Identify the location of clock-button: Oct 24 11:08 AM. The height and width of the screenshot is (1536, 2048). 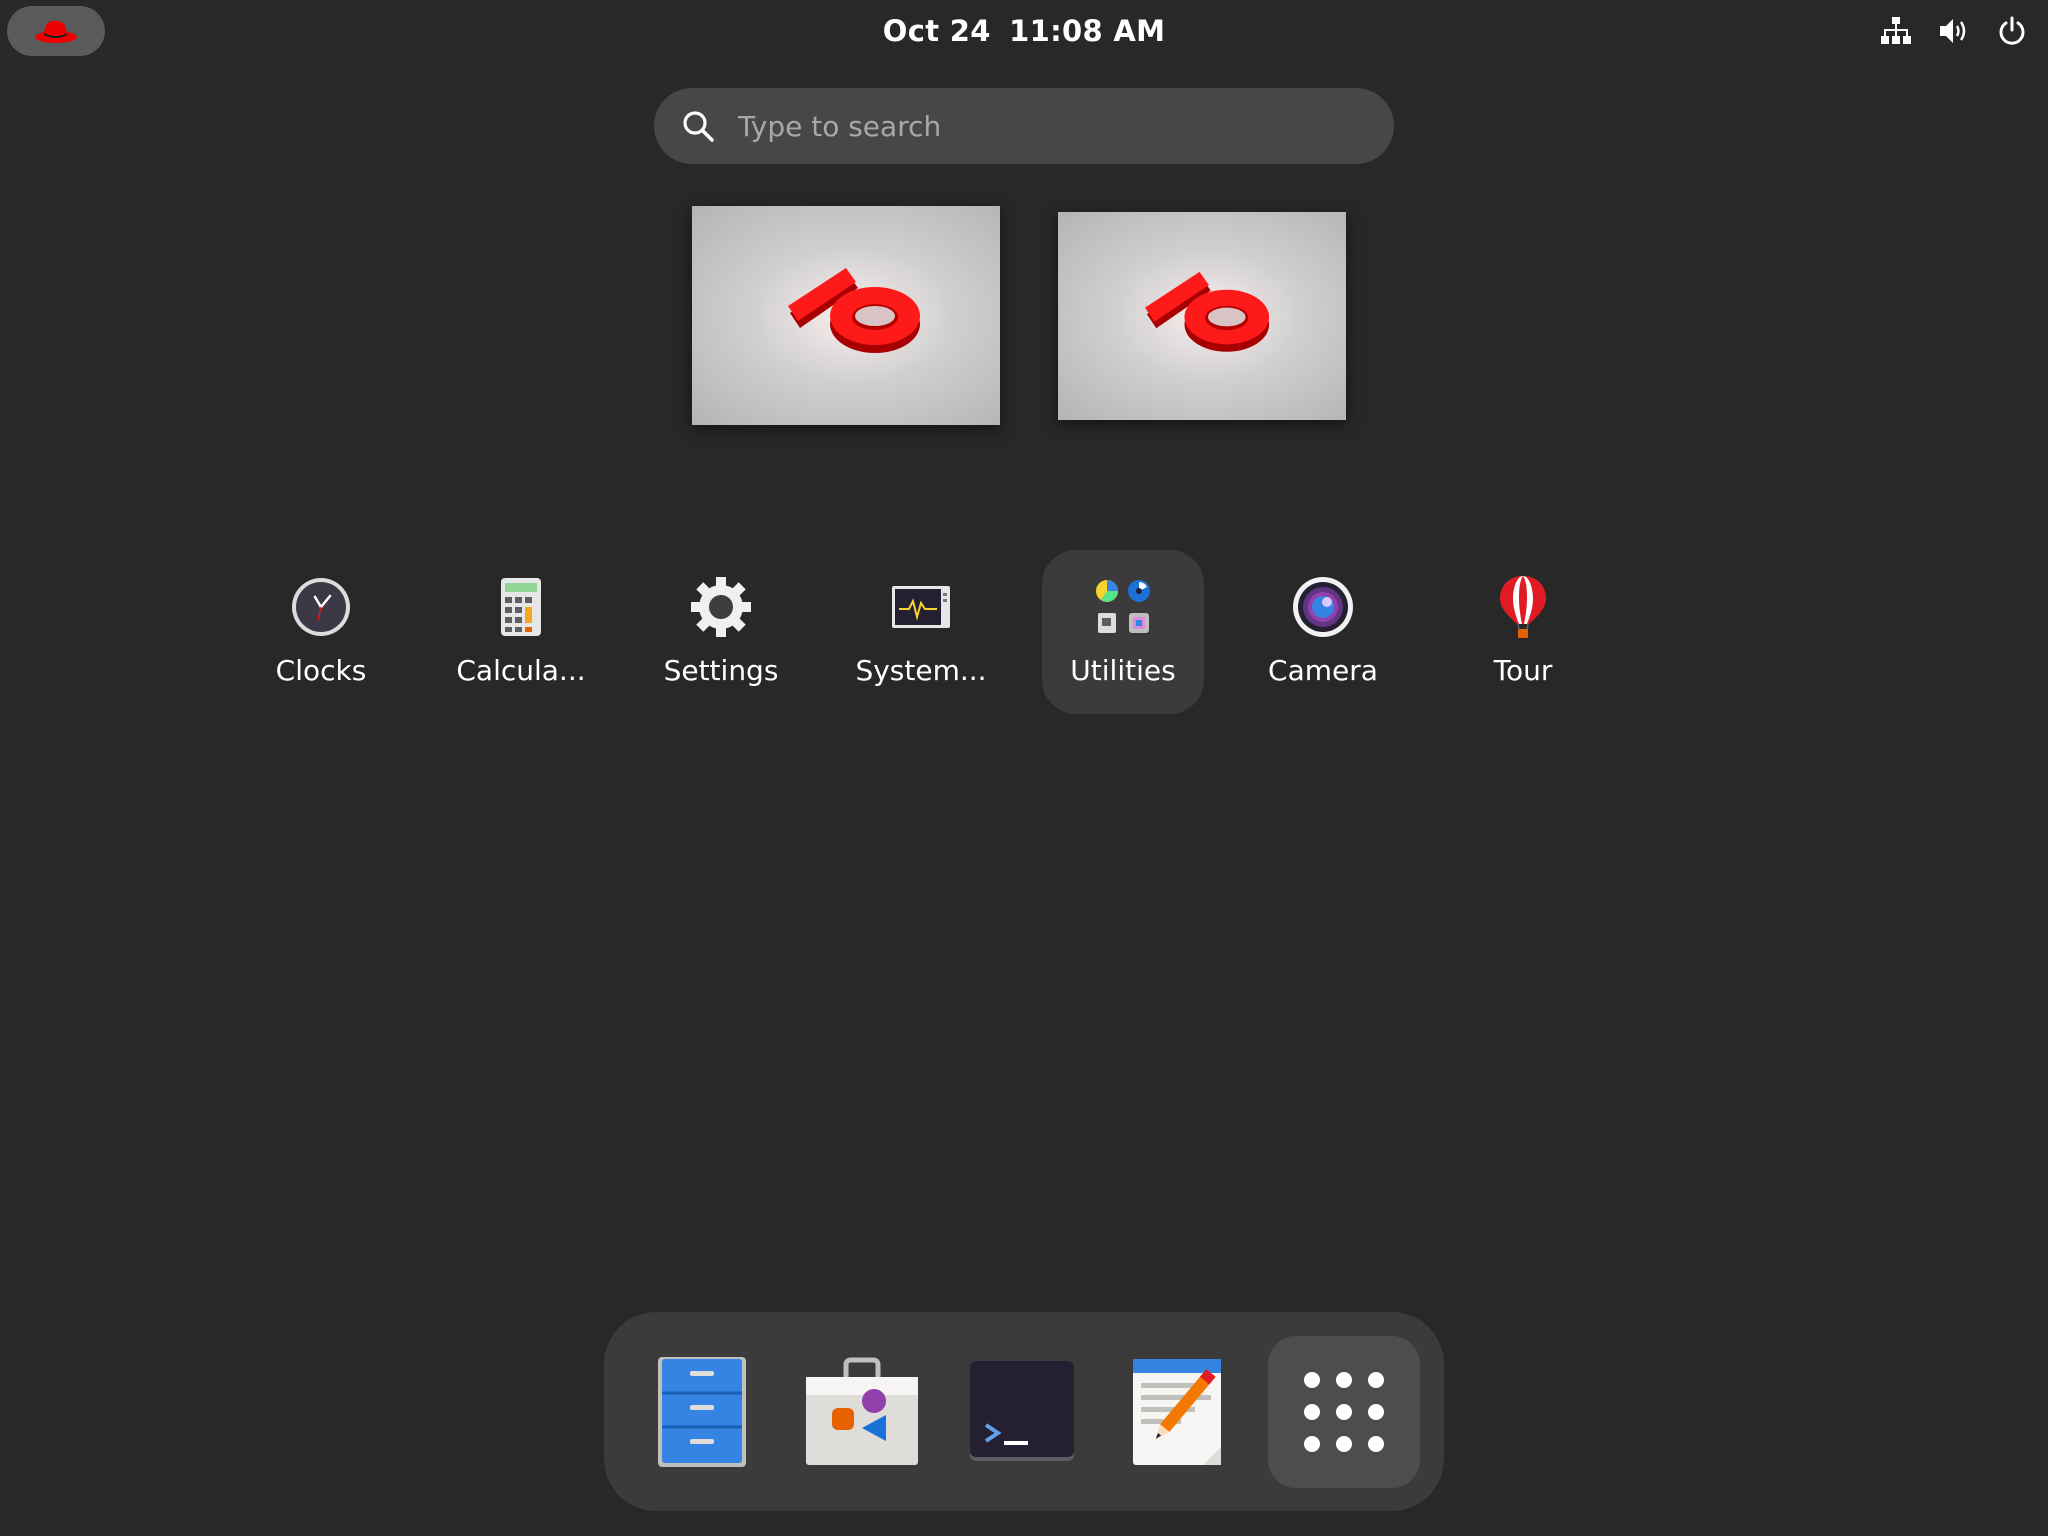
(1024, 31).